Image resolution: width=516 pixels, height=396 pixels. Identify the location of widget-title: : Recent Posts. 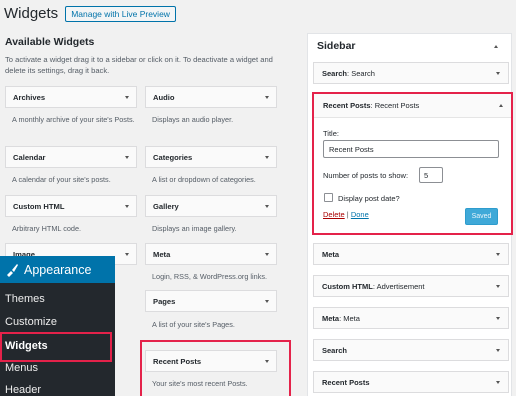
(395, 105).